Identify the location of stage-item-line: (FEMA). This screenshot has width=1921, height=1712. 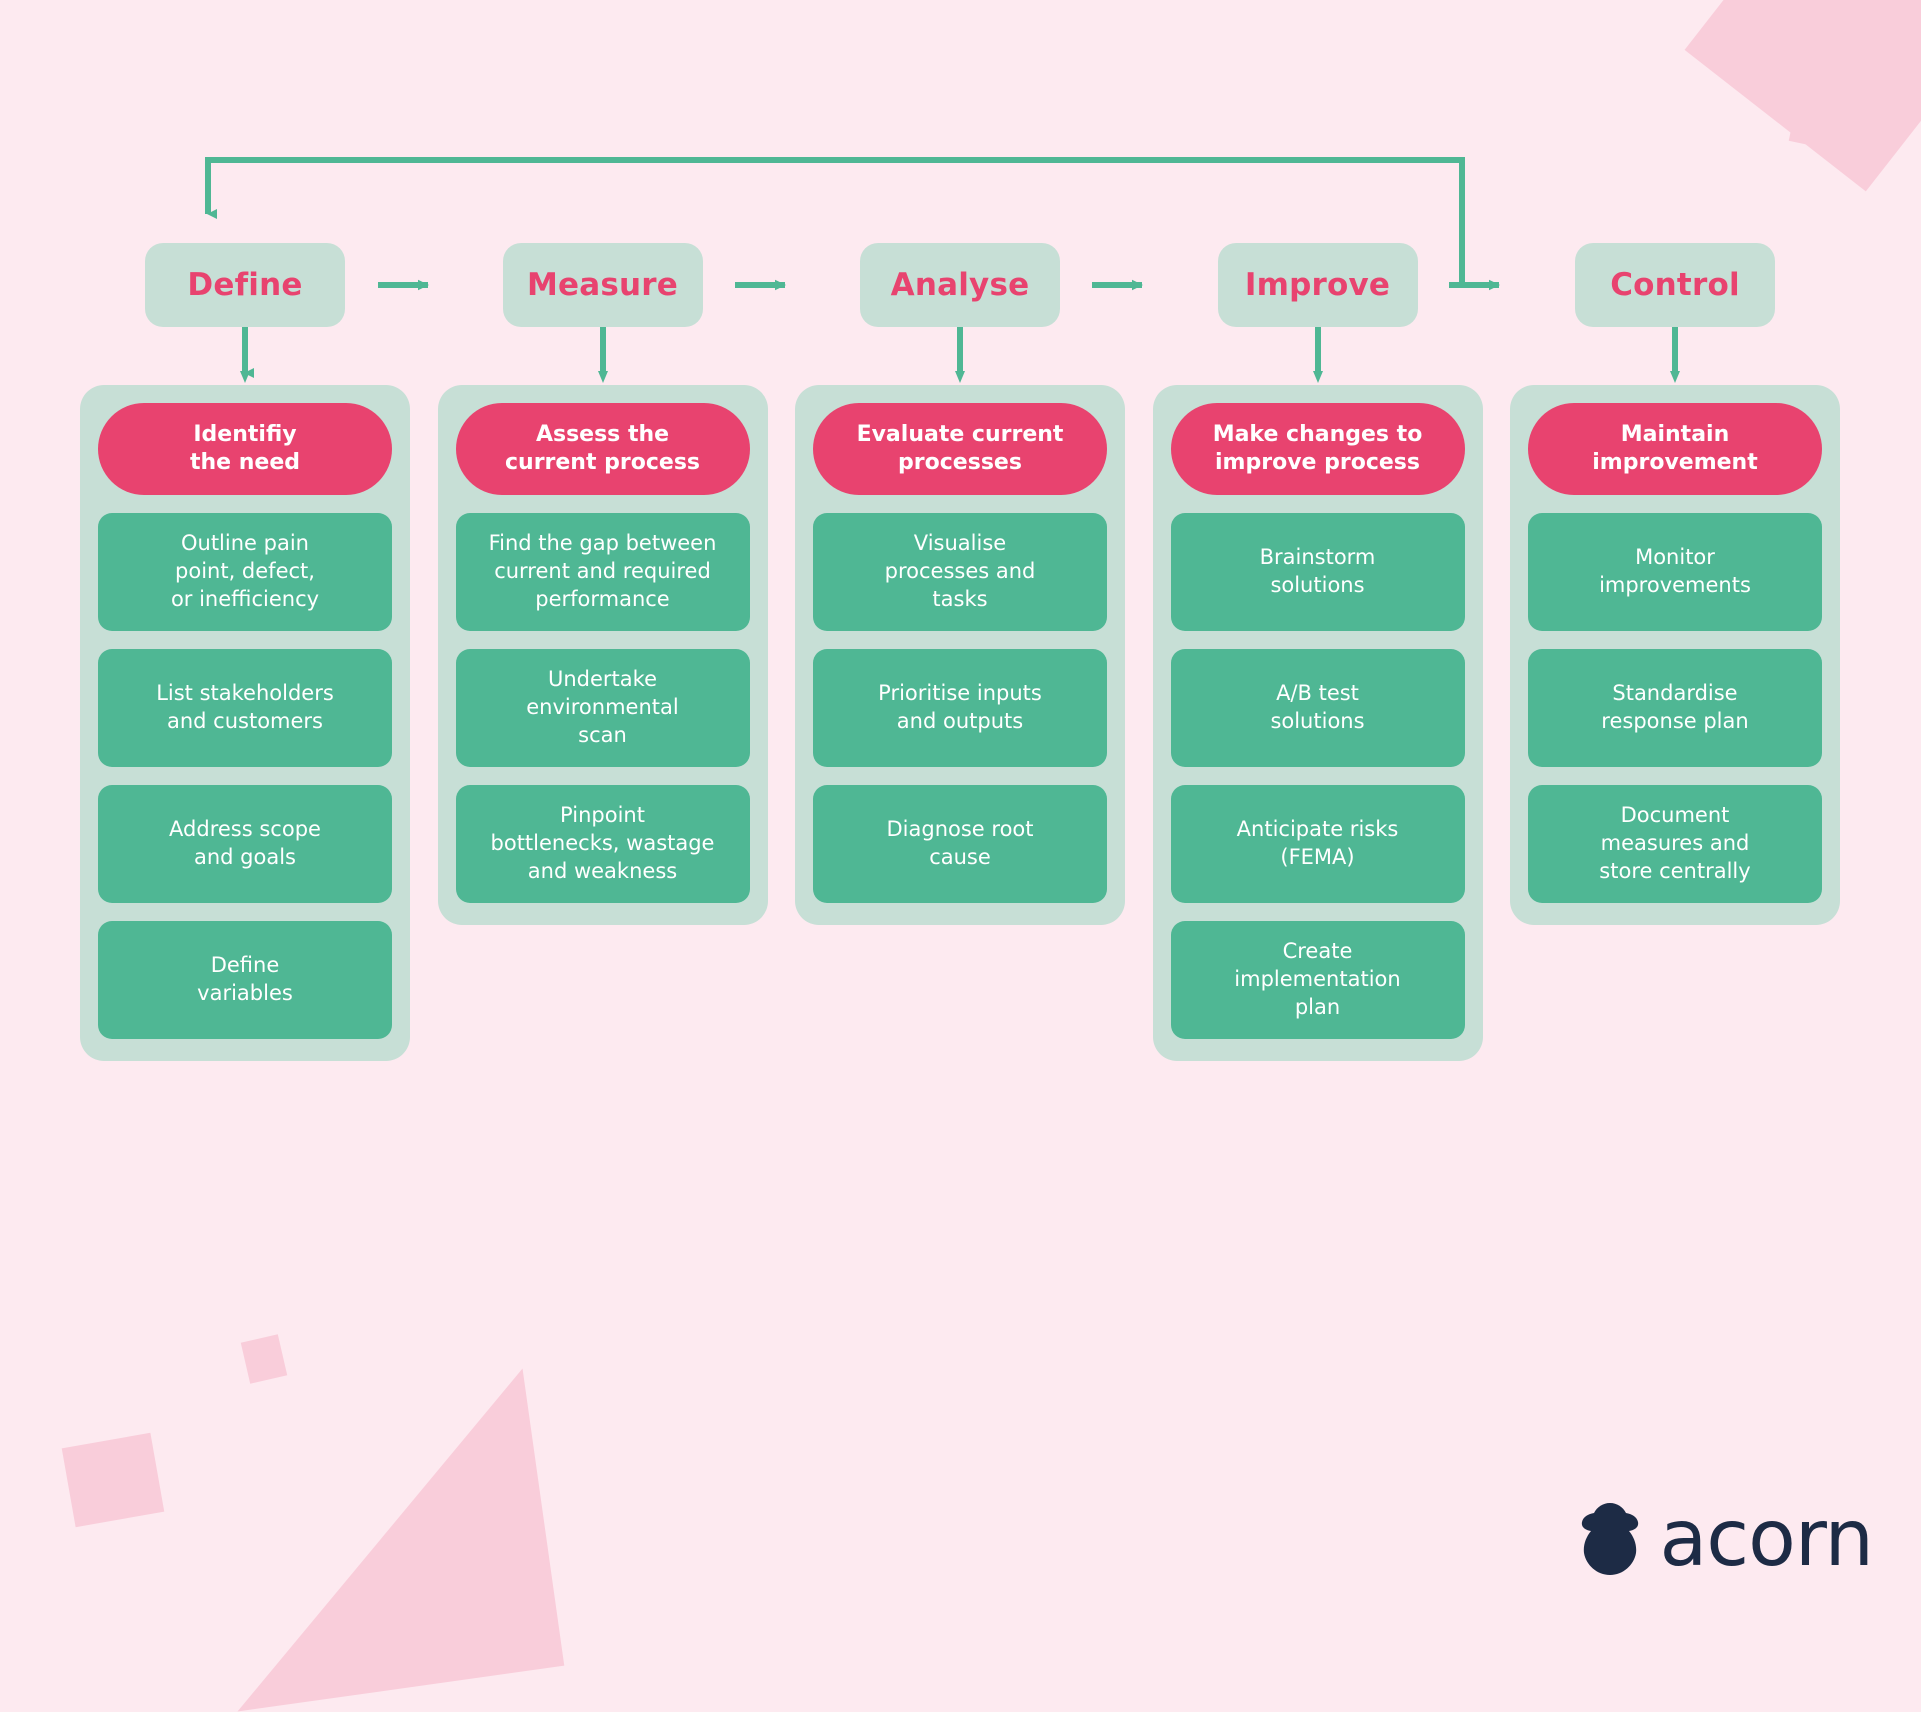
(1317, 857).